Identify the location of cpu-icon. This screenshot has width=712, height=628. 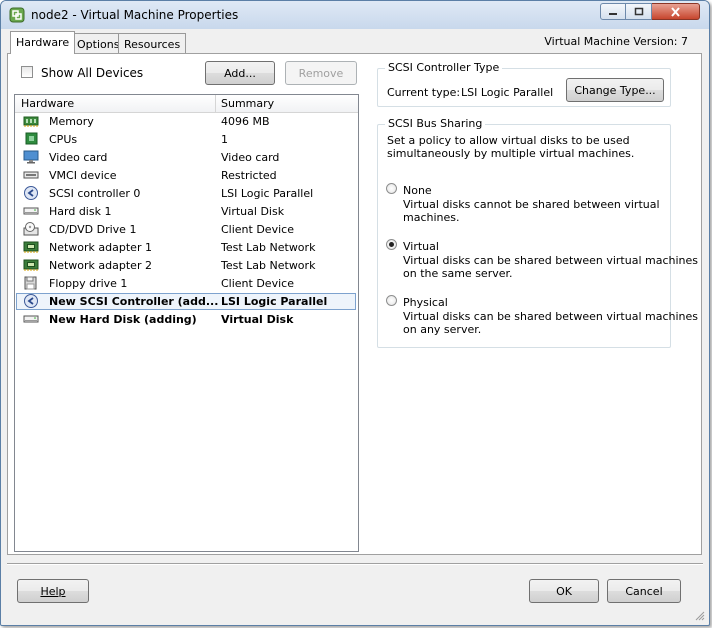
(31, 138).